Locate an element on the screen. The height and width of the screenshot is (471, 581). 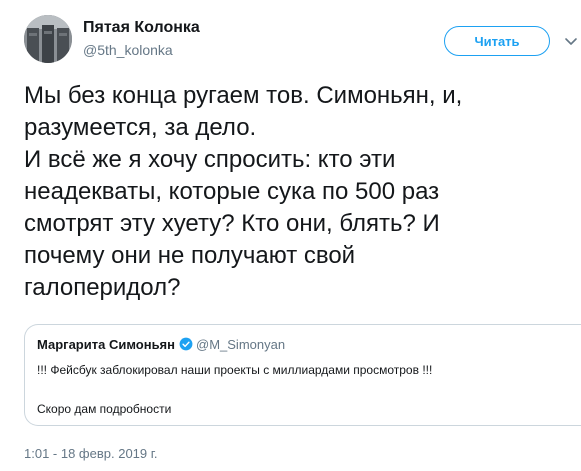
tweet-text-line: галоперидол? is located at coordinates (102, 287).